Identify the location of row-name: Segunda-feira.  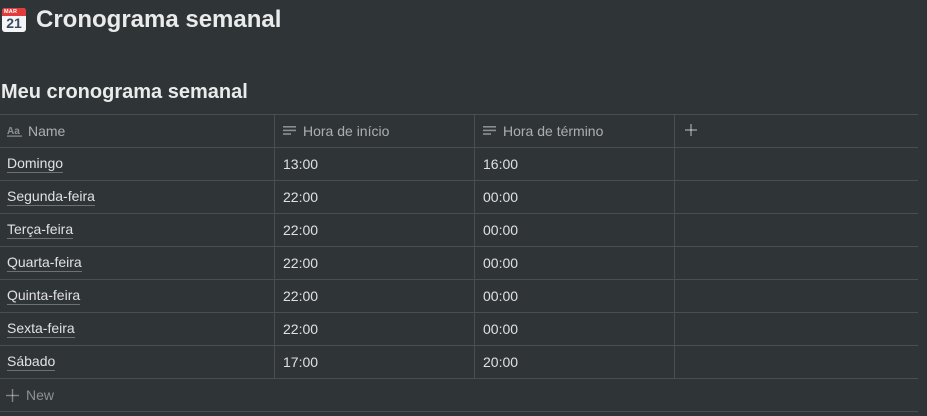
(51, 197).